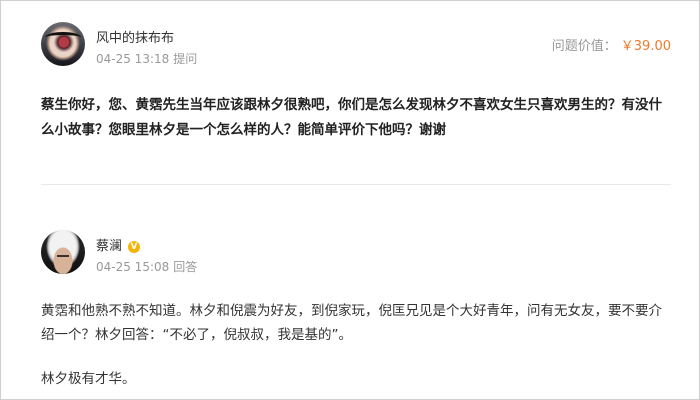  Describe the element at coordinates (63, 44) in the screenshot. I see `asker-avatar` at that location.